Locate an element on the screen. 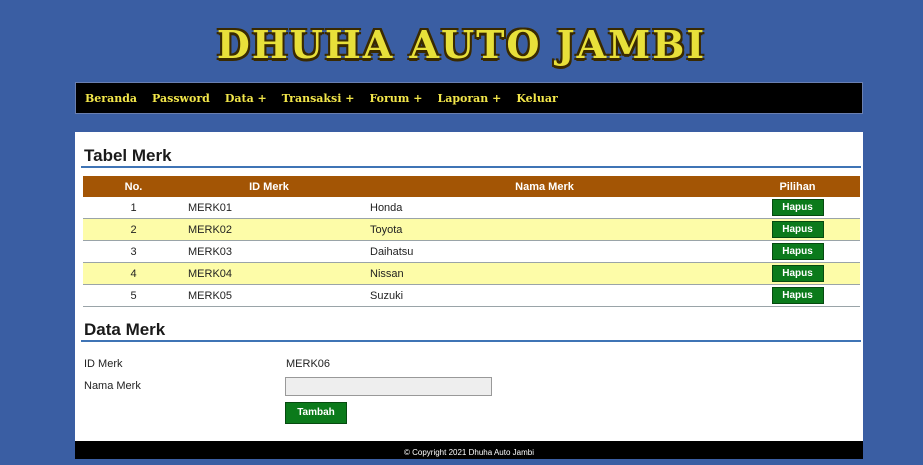 The width and height of the screenshot is (923, 465). cell-nama-merk: Suzuki is located at coordinates (544, 295).